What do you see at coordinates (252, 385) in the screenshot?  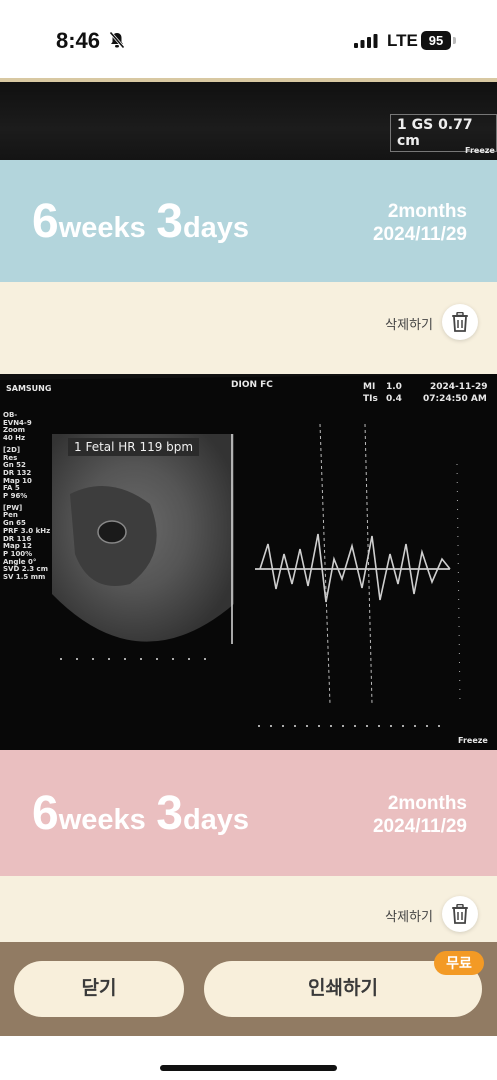 I see `clinic-label: DION FC` at bounding box center [252, 385].